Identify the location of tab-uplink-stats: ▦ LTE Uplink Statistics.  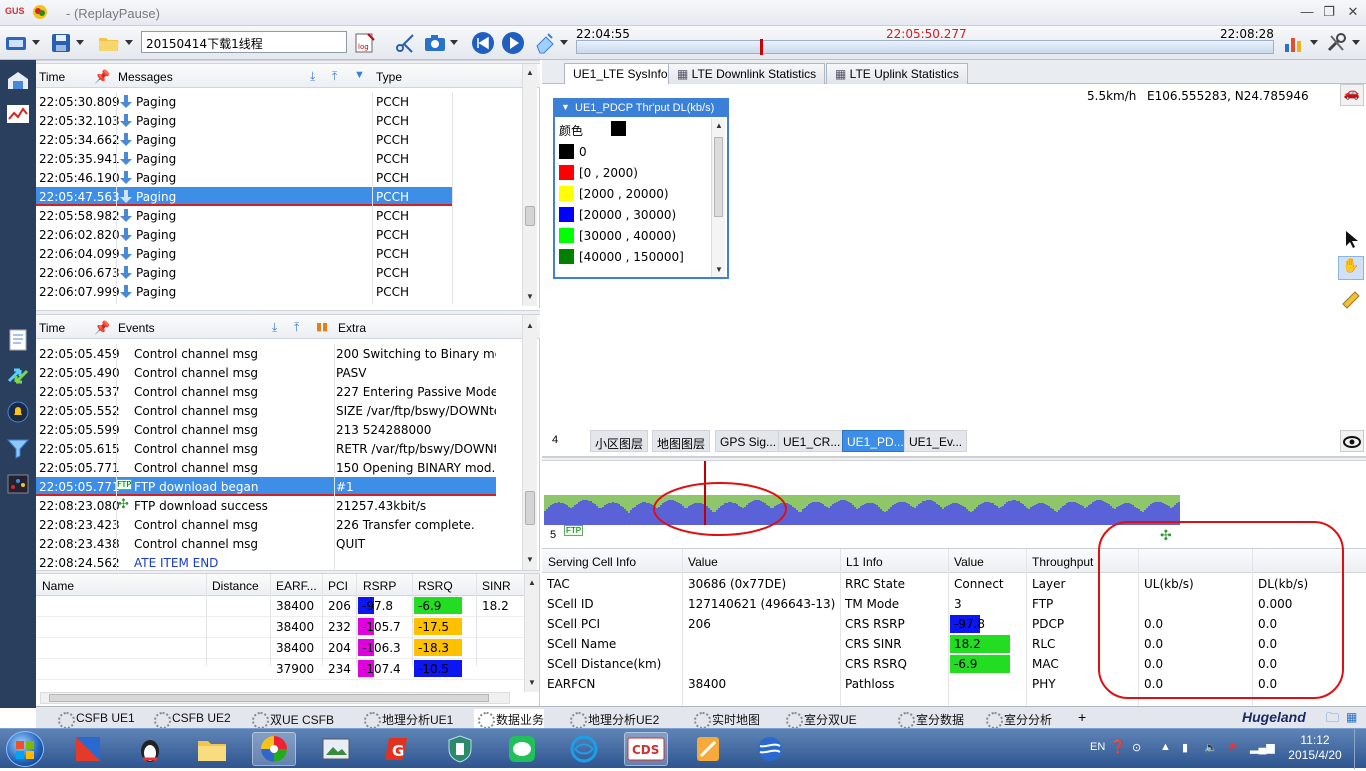
(897, 73).